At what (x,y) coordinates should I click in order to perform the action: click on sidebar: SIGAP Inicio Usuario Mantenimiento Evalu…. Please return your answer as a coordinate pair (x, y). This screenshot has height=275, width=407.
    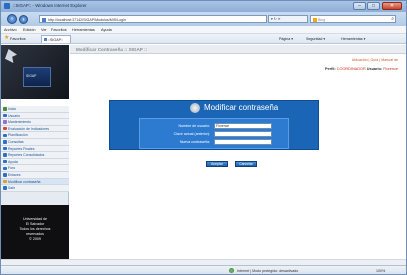
    Looking at the image, I should click on (35, 155).